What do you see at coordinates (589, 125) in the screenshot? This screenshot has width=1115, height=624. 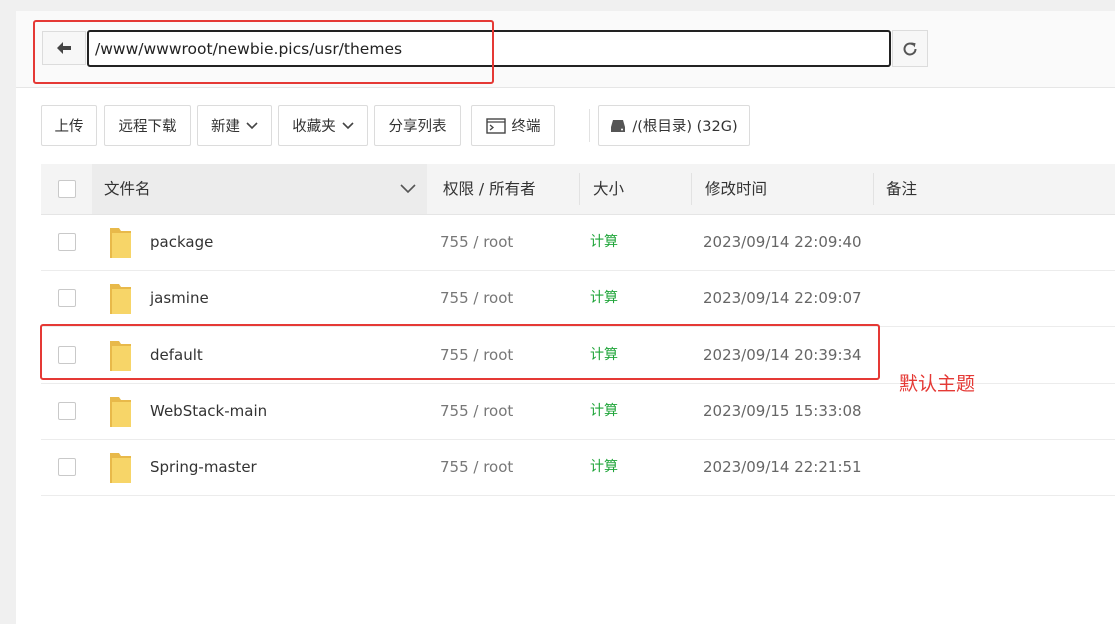 I see `toolbar-divider` at bounding box center [589, 125].